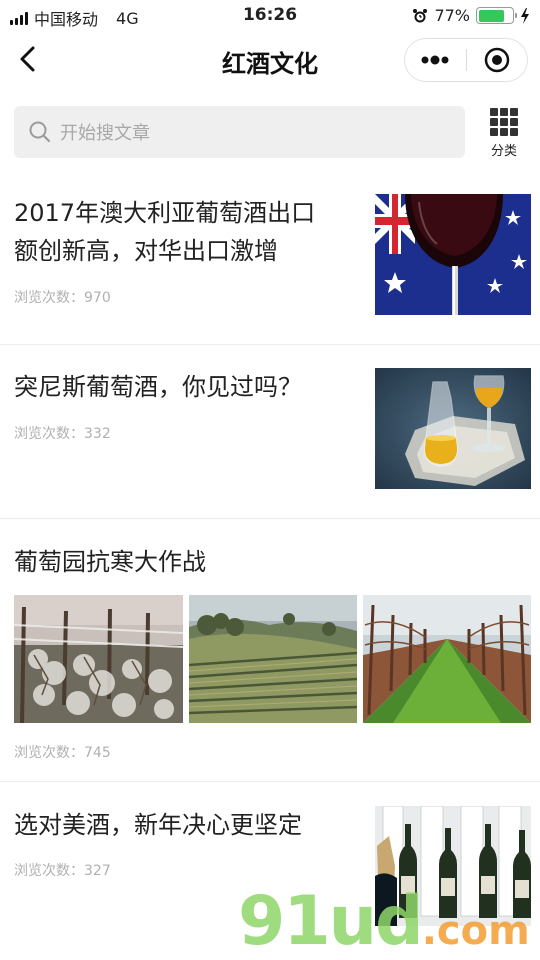 Image resolution: width=540 pixels, height=960 pixels. I want to click on watermark-main: 91ud, so click(331, 921).